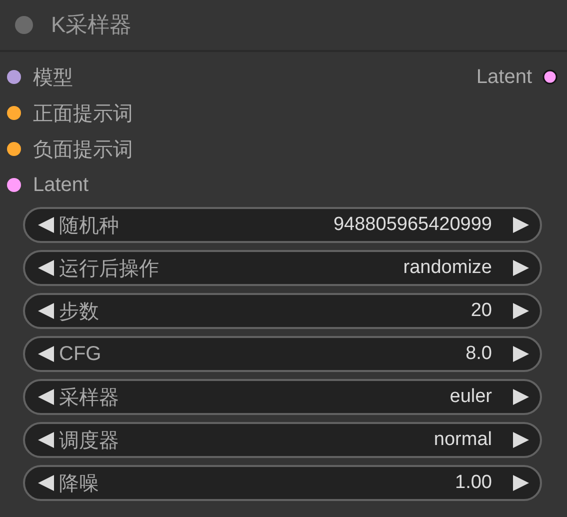 This screenshot has width=567, height=517. I want to click on widget-label: 运行后操作, so click(109, 269).